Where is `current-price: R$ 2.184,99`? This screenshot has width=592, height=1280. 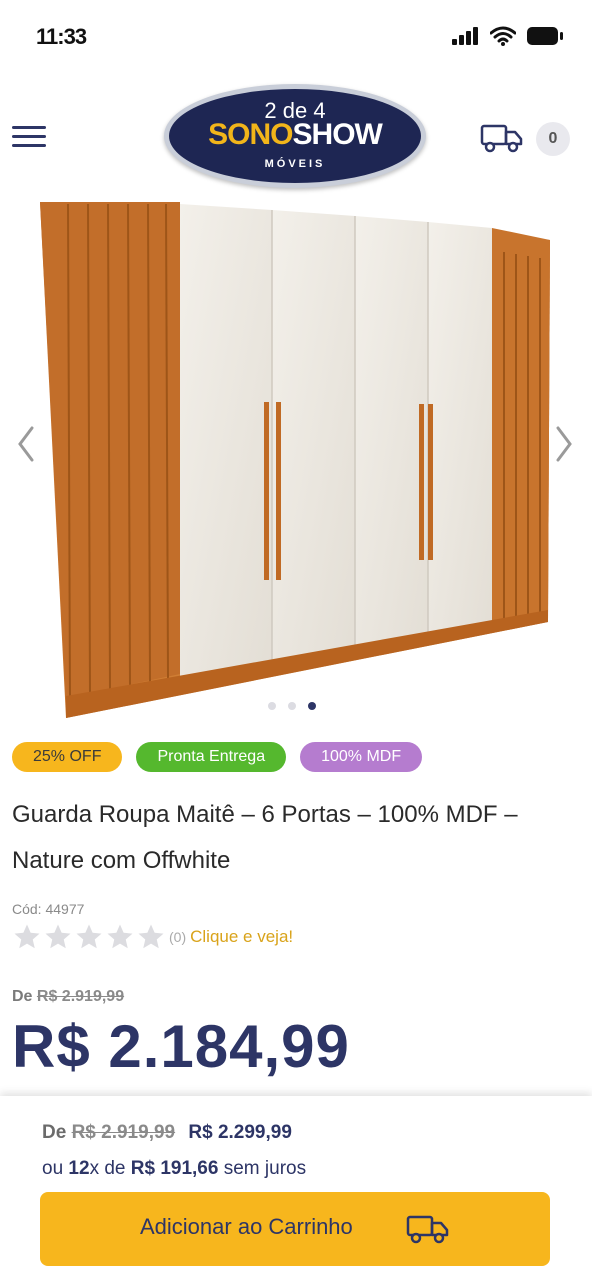
current-price: R$ 2.184,99 is located at coordinates (181, 1046).